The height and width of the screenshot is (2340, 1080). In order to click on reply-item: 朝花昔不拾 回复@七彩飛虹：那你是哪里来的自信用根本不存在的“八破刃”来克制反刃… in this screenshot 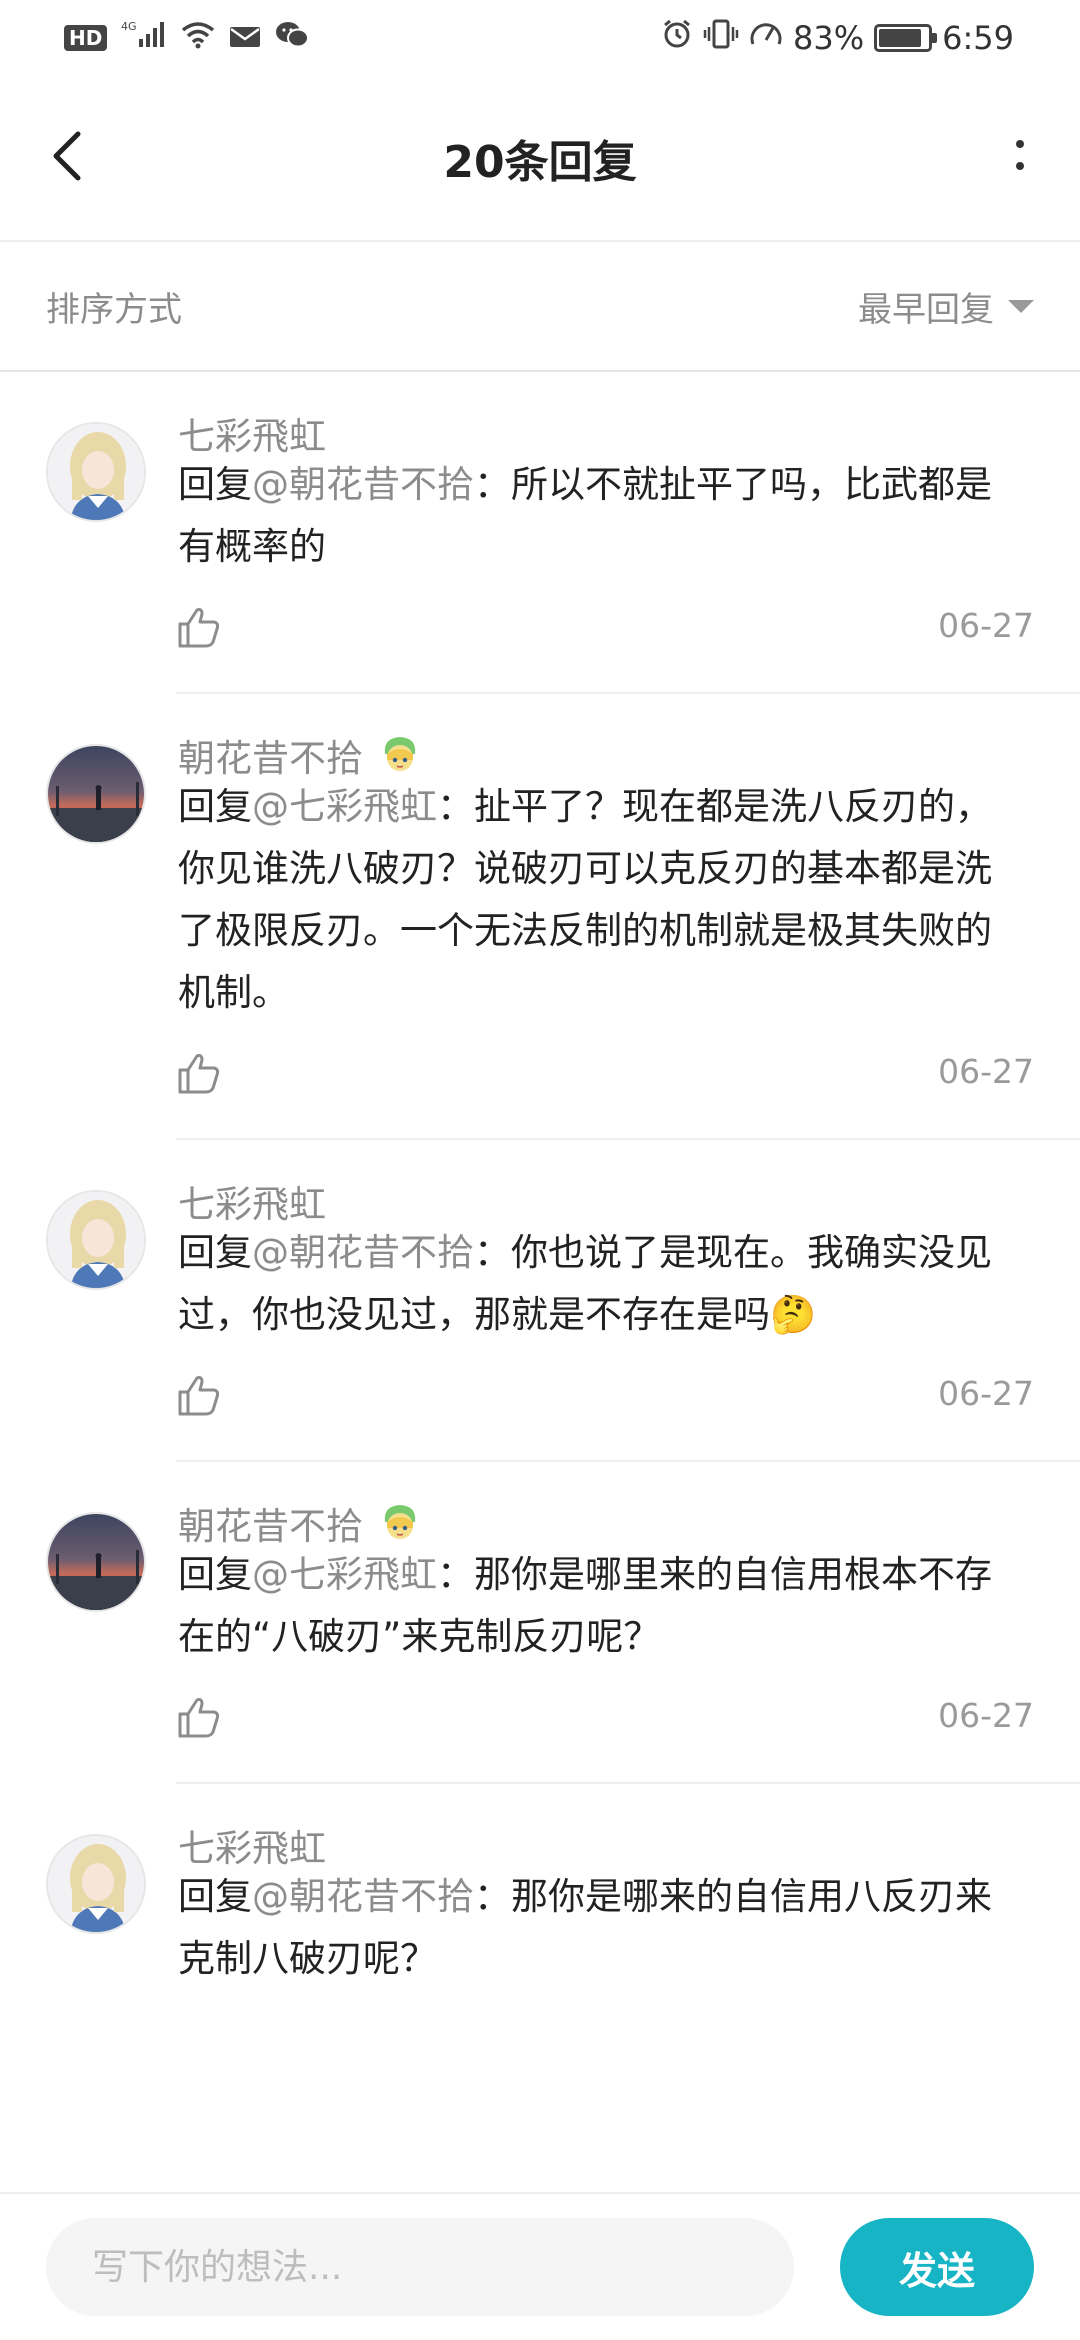, I will do `click(540, 1623)`.